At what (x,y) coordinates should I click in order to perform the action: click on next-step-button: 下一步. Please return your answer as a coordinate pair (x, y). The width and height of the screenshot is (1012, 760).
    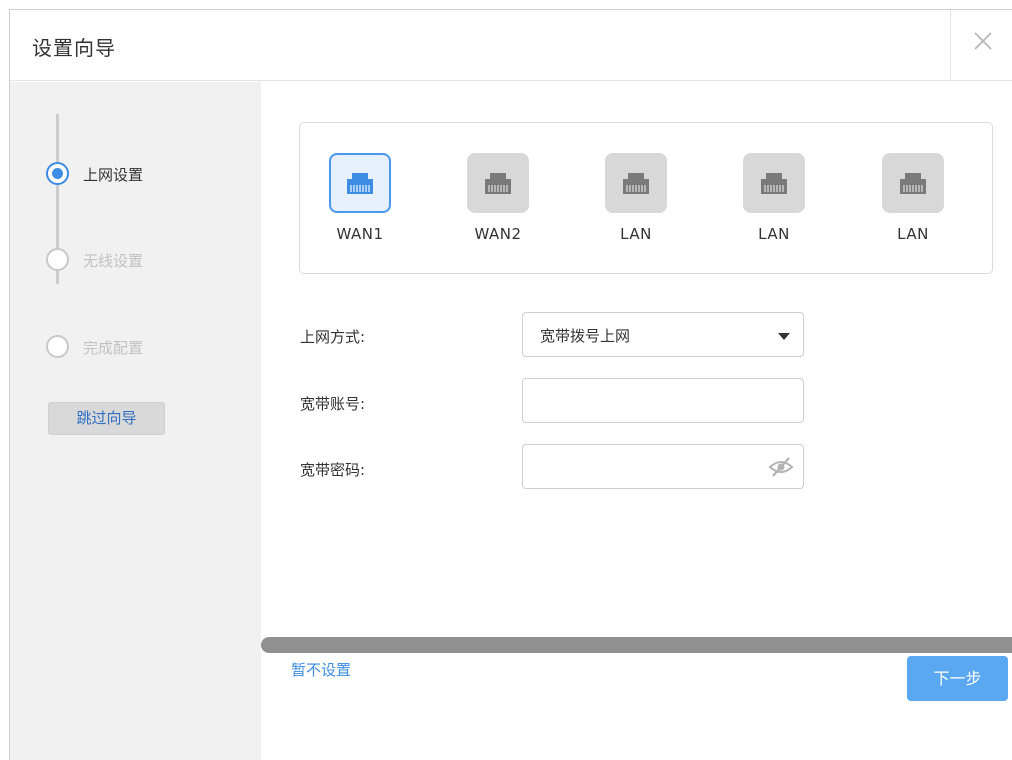
    Looking at the image, I should click on (957, 678).